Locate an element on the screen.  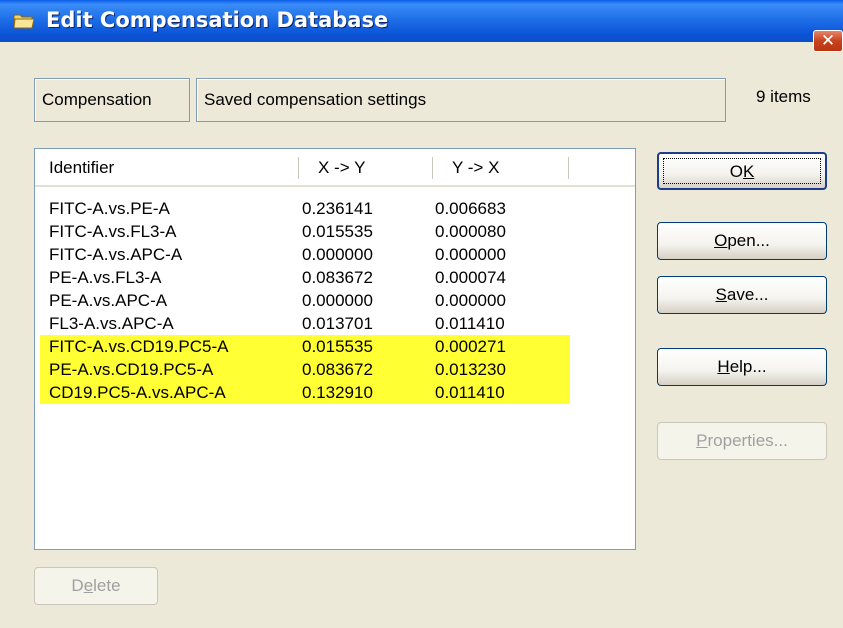
list-header: Identifier X -> Y Y -> X is located at coordinates (335, 168).